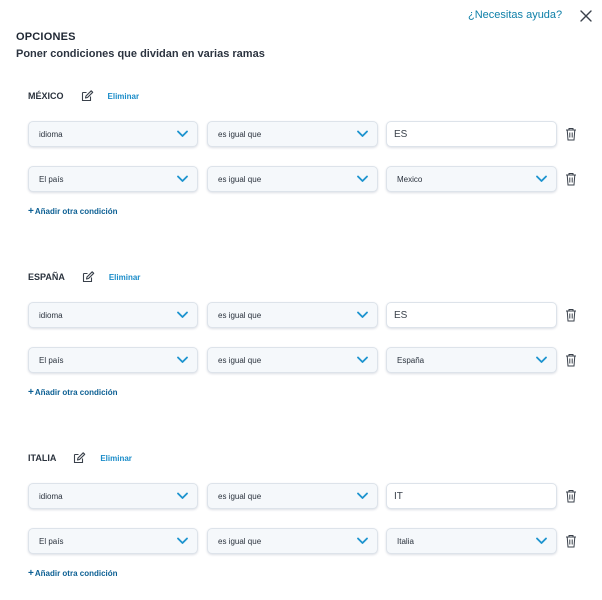 Image resolution: width=602 pixels, height=600 pixels. What do you see at coordinates (515, 15) in the screenshot?
I see `help-link: ¿Necesitas ayuda?` at bounding box center [515, 15].